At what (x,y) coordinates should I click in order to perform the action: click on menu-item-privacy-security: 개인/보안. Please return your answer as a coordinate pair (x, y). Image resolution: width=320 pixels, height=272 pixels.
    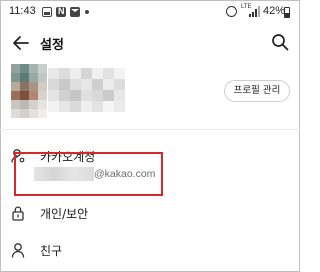
    Looking at the image, I should click on (150, 215).